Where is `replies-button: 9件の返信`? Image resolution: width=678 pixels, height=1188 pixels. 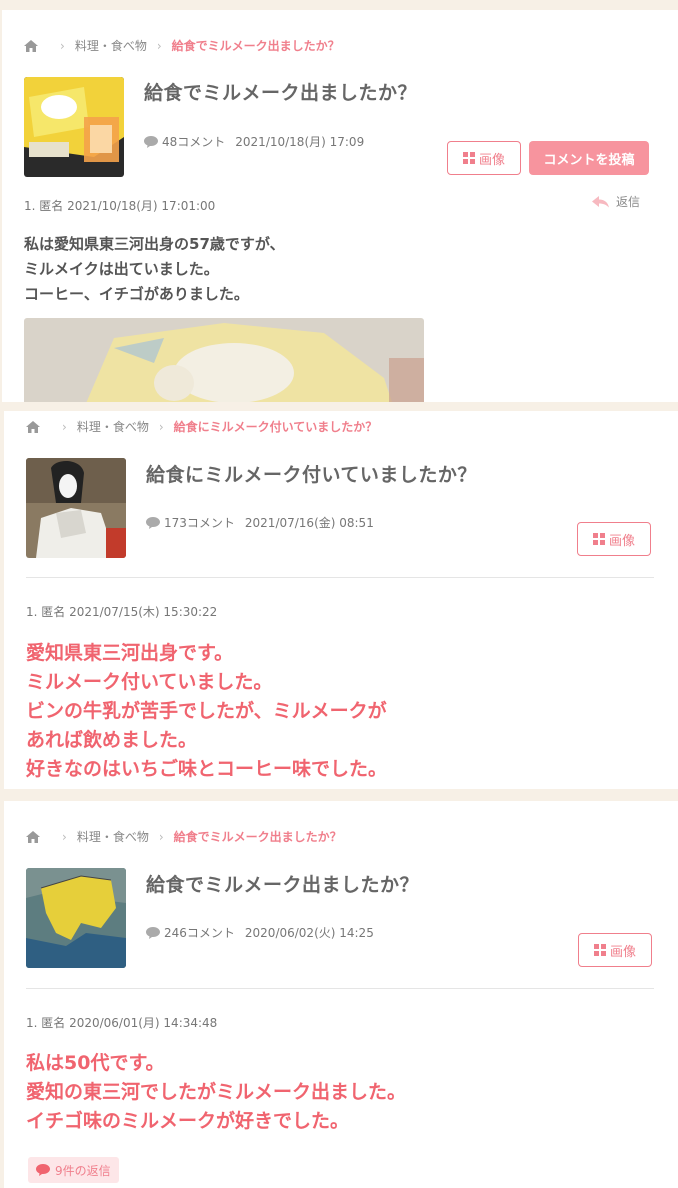 replies-button: 9件の返信 is located at coordinates (73, 1170).